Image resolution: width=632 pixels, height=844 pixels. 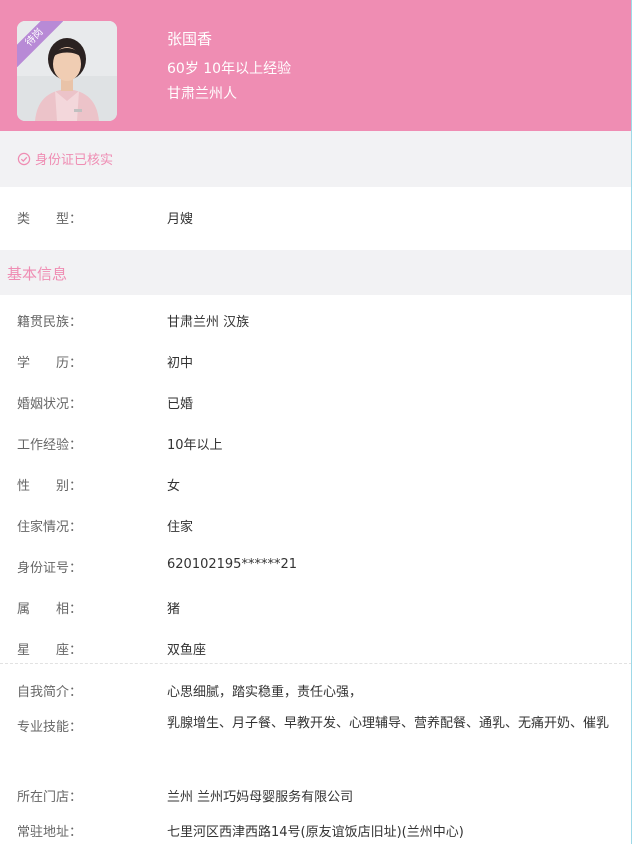 I want to click on info-value: 猪, so click(x=174, y=609).